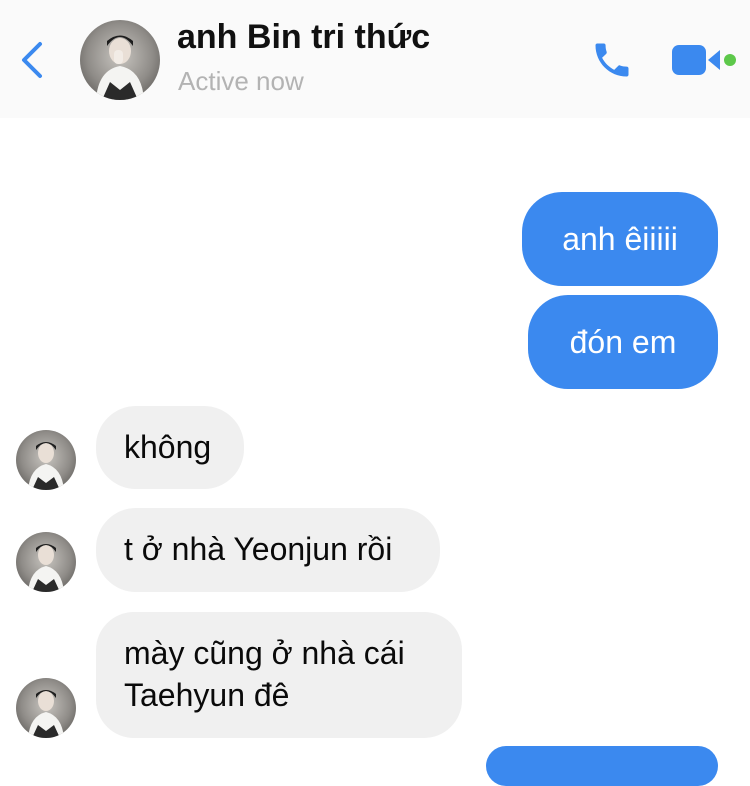 The width and height of the screenshot is (750, 786). What do you see at coordinates (279, 675) in the screenshot?
I see `received-message: mày cũng ở nhà cái Taehyun đê` at bounding box center [279, 675].